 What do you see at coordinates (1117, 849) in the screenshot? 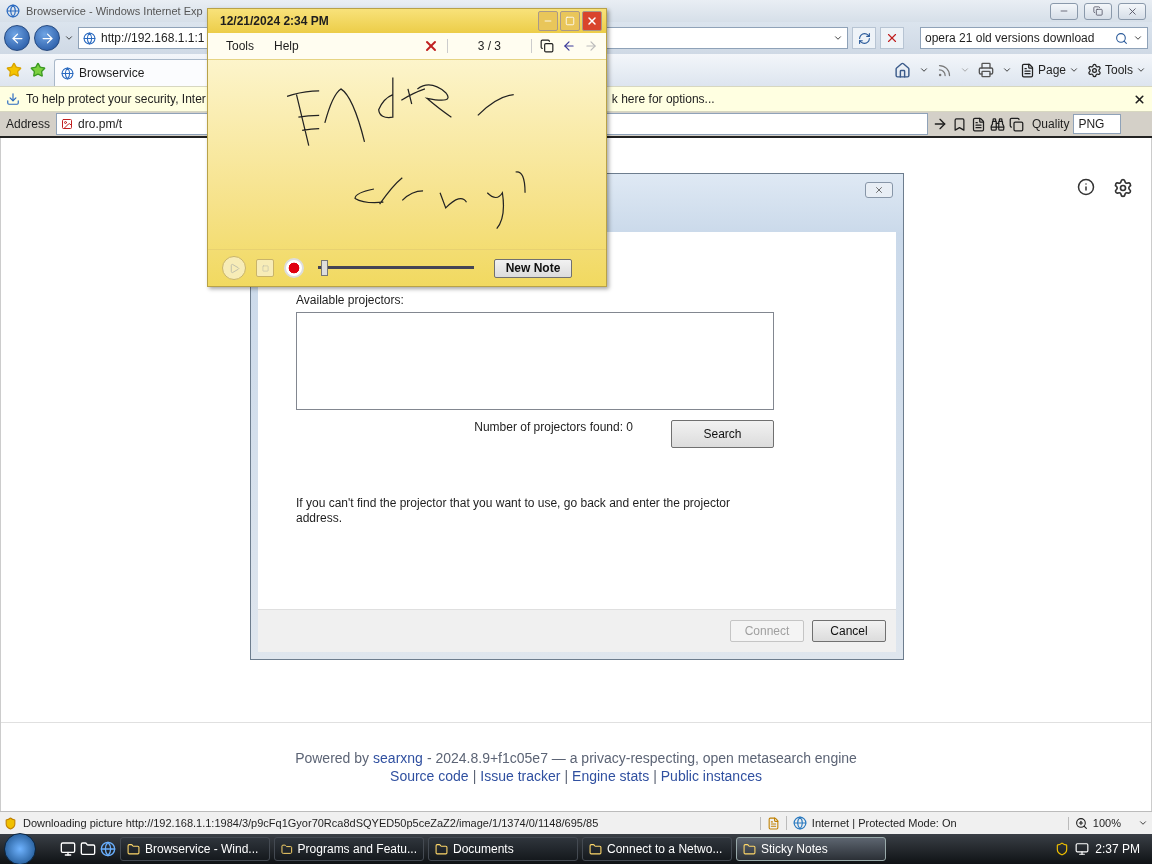
I see `clock: 2:37 PM` at bounding box center [1117, 849].